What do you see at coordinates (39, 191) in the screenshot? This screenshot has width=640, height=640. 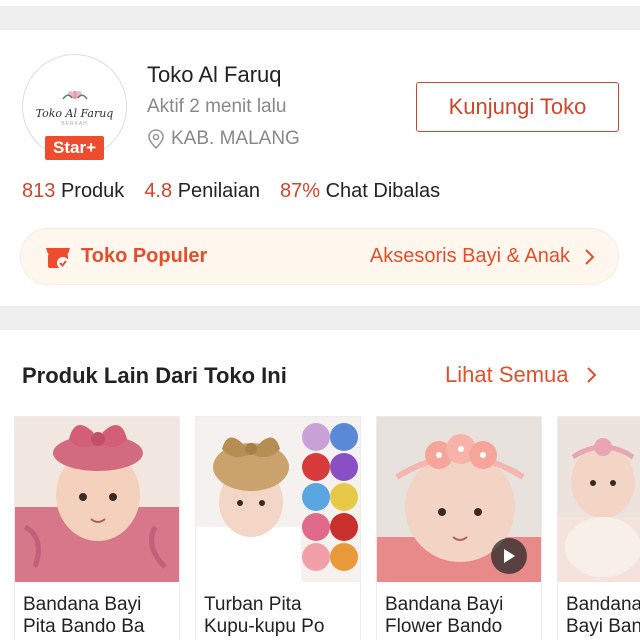 I see `stat-value: 813` at bounding box center [39, 191].